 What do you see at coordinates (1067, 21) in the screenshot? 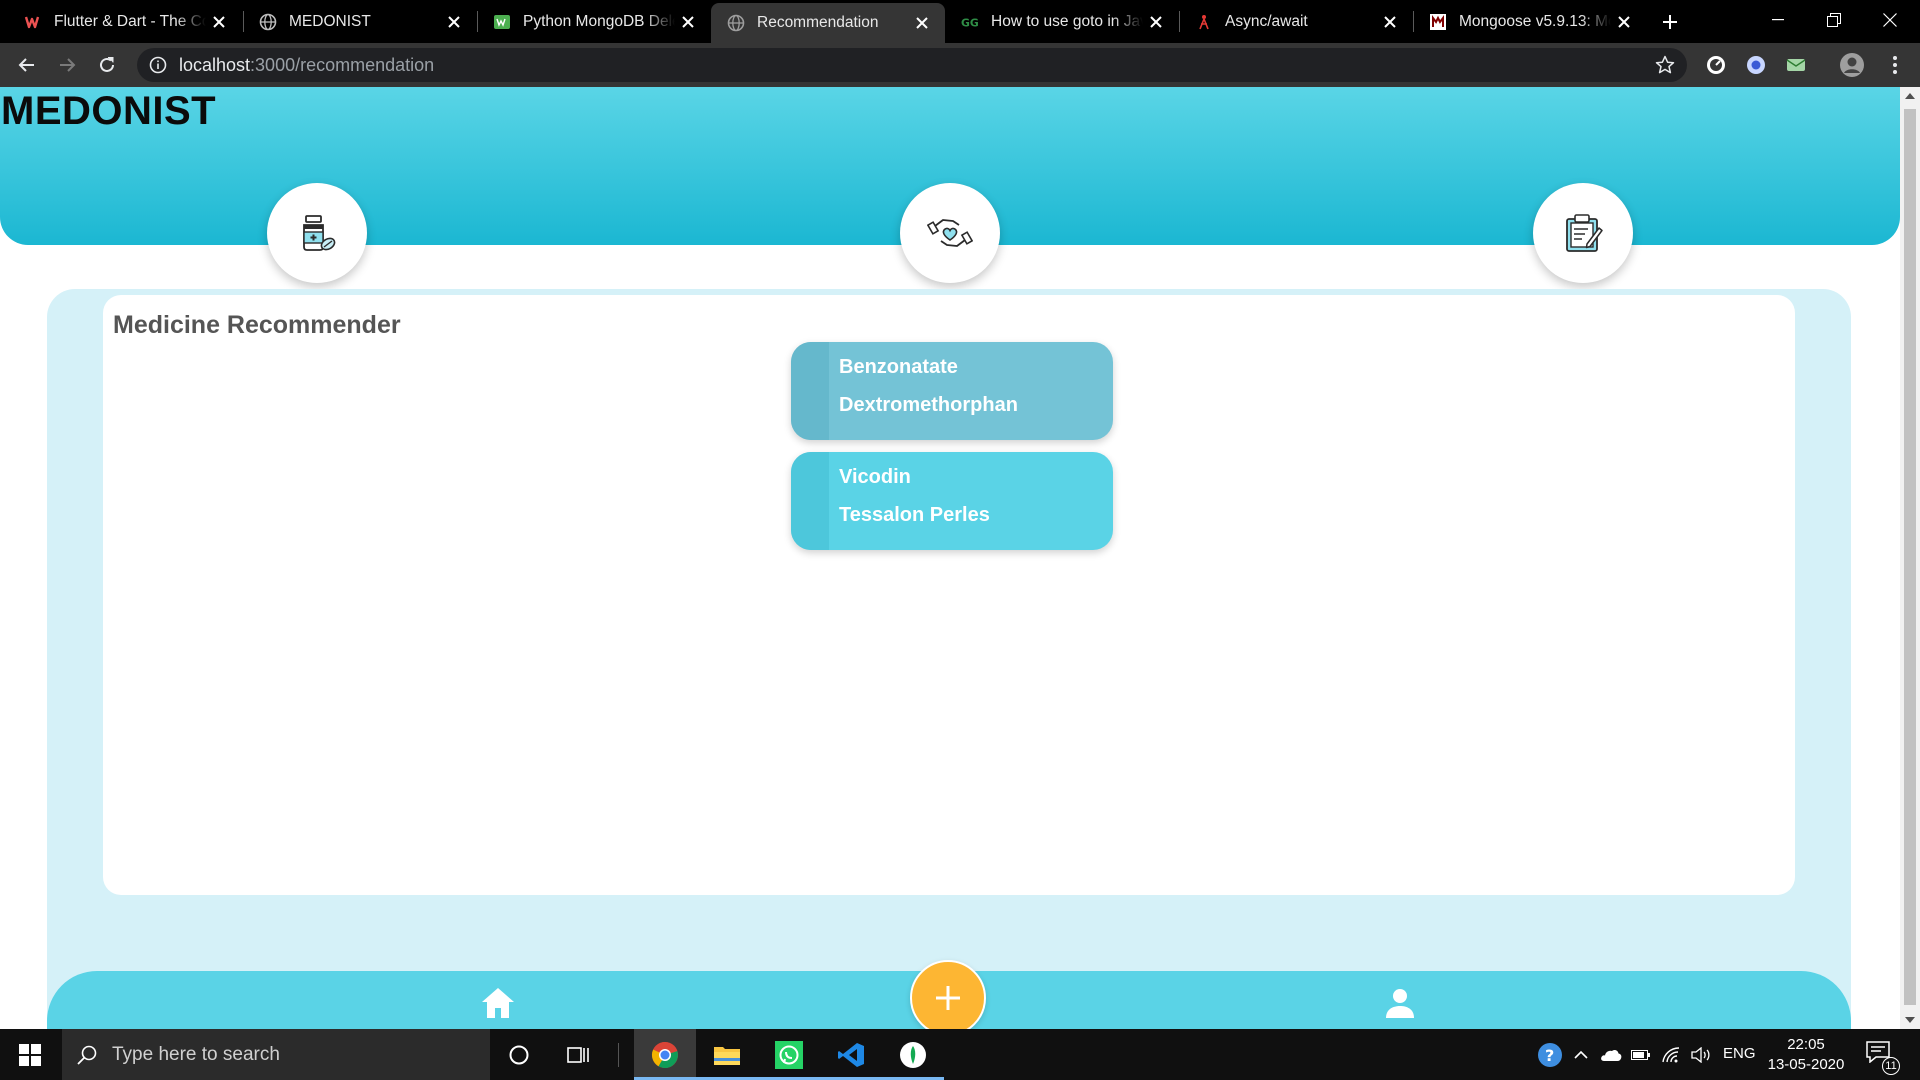
I see `tab-title: How to use goto in Javascript` at bounding box center [1067, 21].